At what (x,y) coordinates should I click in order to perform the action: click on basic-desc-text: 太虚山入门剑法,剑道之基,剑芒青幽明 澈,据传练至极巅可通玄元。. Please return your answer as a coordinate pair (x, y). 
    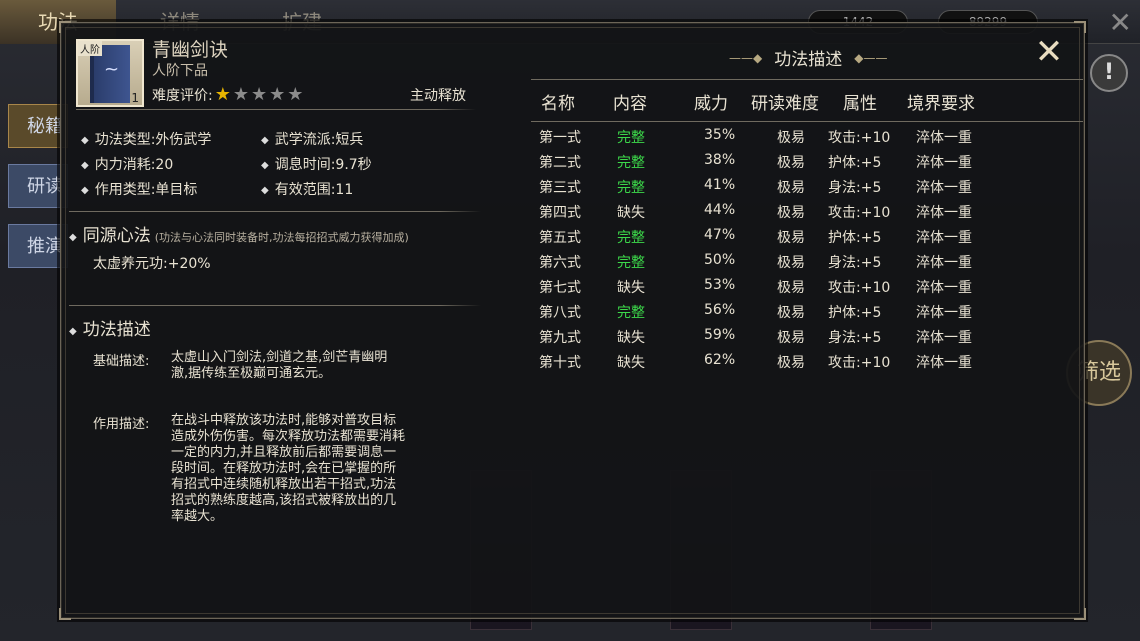
    Looking at the image, I should click on (279, 365).